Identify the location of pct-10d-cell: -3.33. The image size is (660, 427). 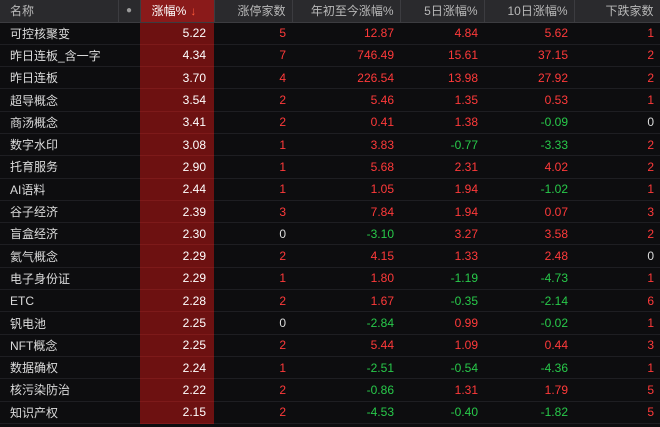
(529, 145).